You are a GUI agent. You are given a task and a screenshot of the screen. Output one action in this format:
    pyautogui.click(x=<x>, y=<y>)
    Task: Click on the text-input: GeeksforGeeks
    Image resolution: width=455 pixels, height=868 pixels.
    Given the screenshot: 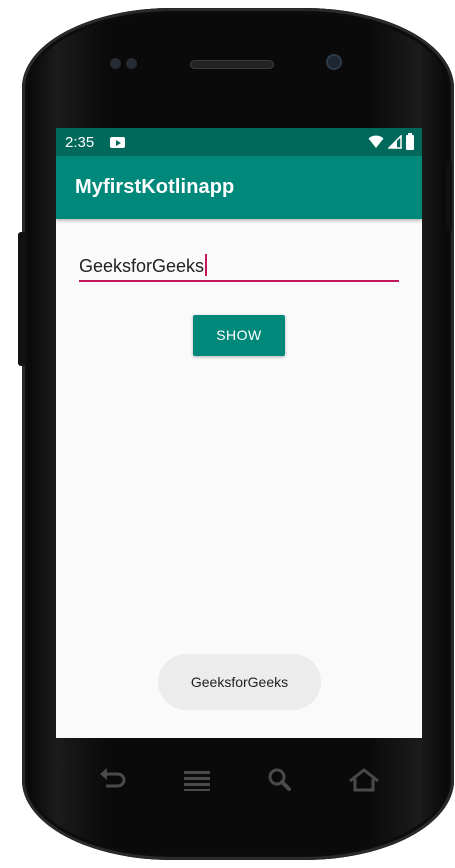 What is the action you would take?
    pyautogui.click(x=239, y=267)
    